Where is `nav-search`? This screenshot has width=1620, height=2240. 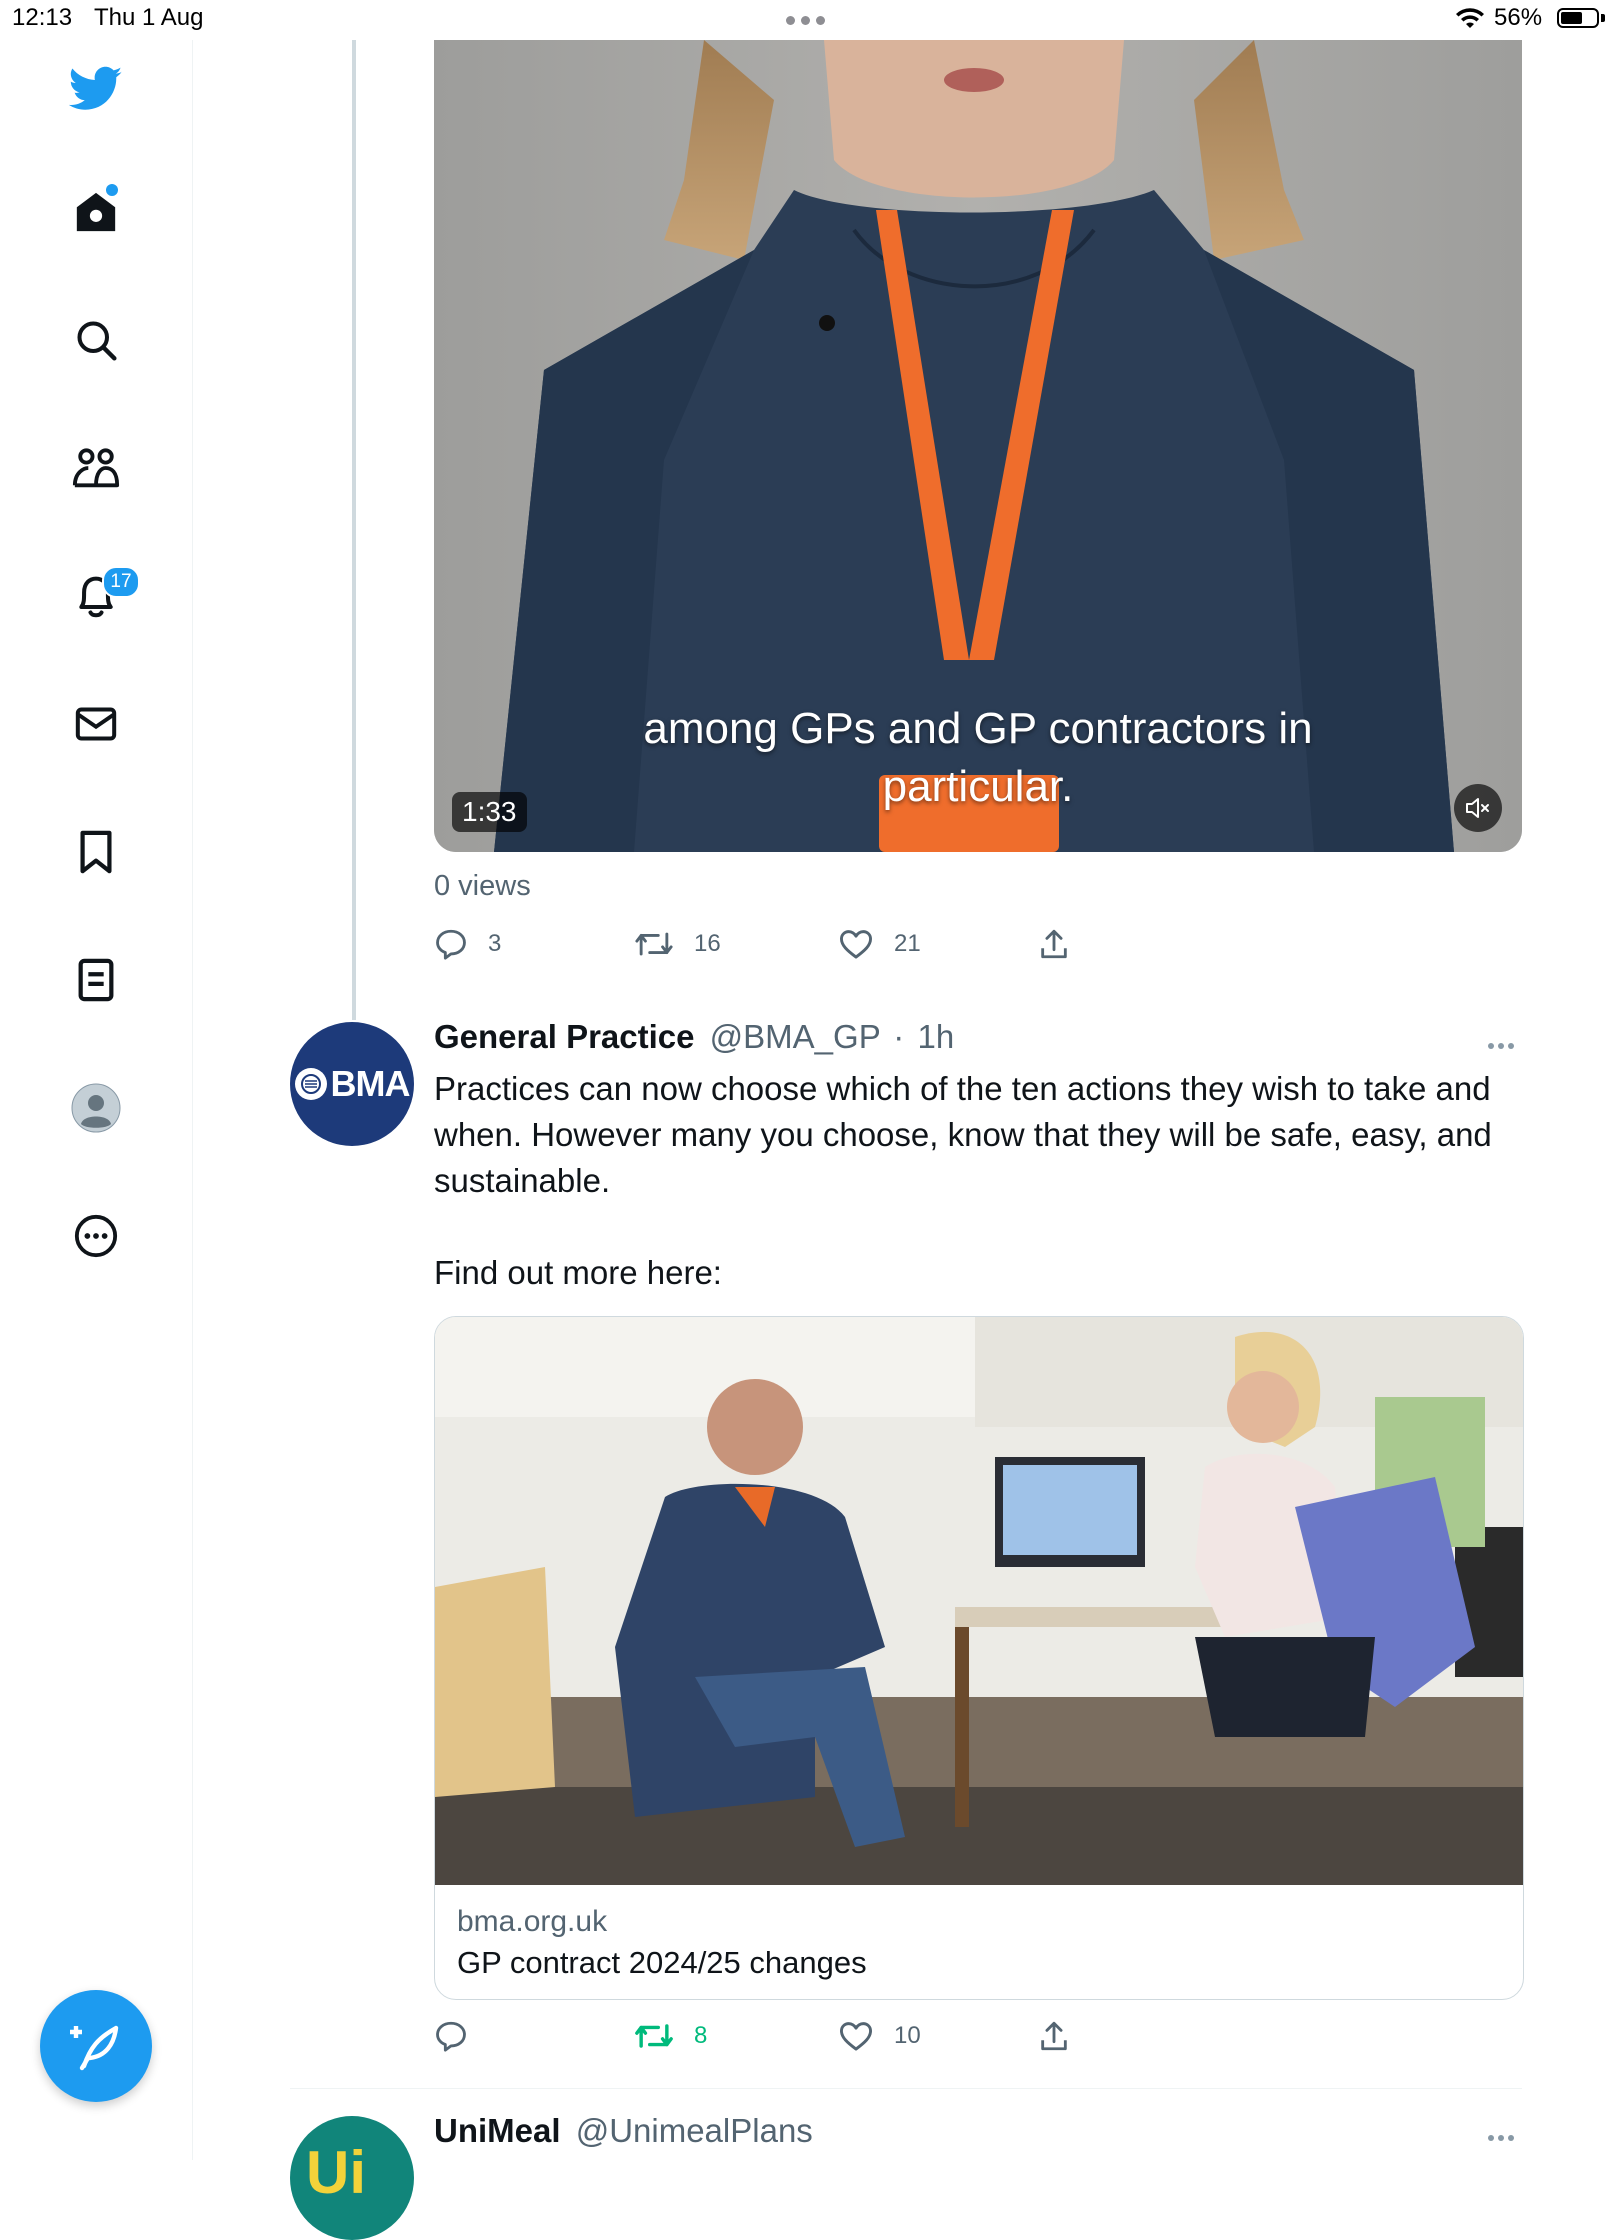
nav-search is located at coordinates (96, 340).